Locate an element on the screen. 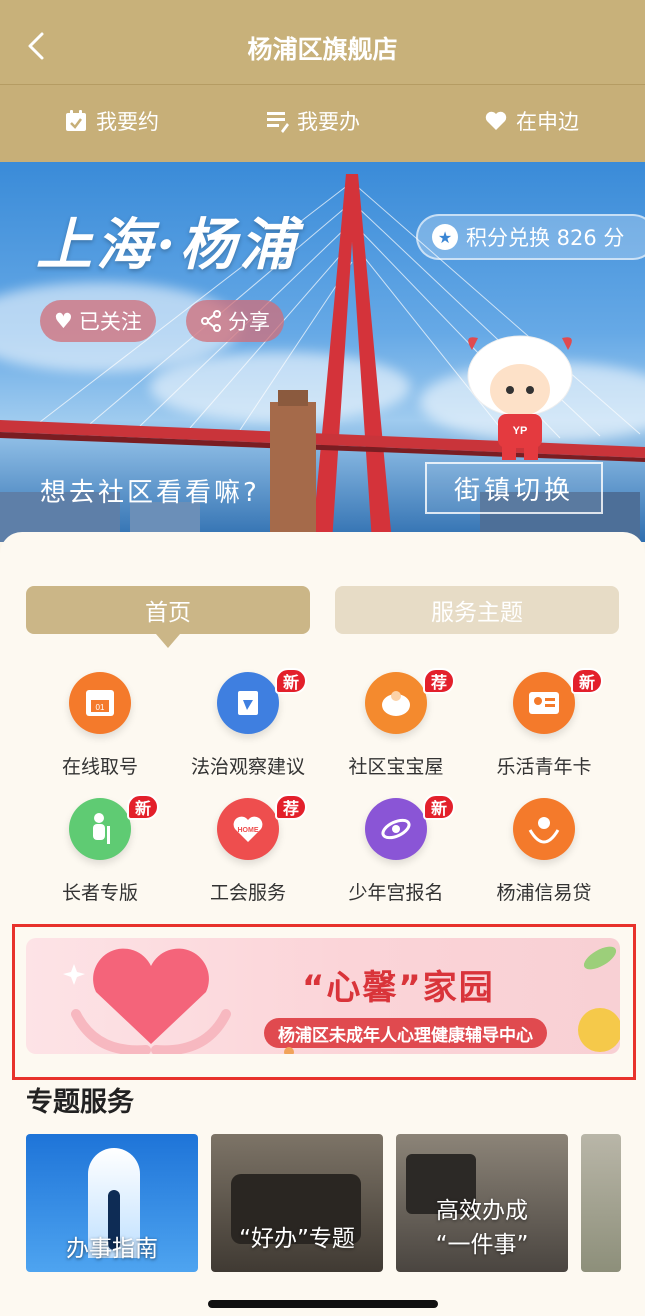  service-item-elder-edition: 新 长者专版 is located at coordinates (100, 849).